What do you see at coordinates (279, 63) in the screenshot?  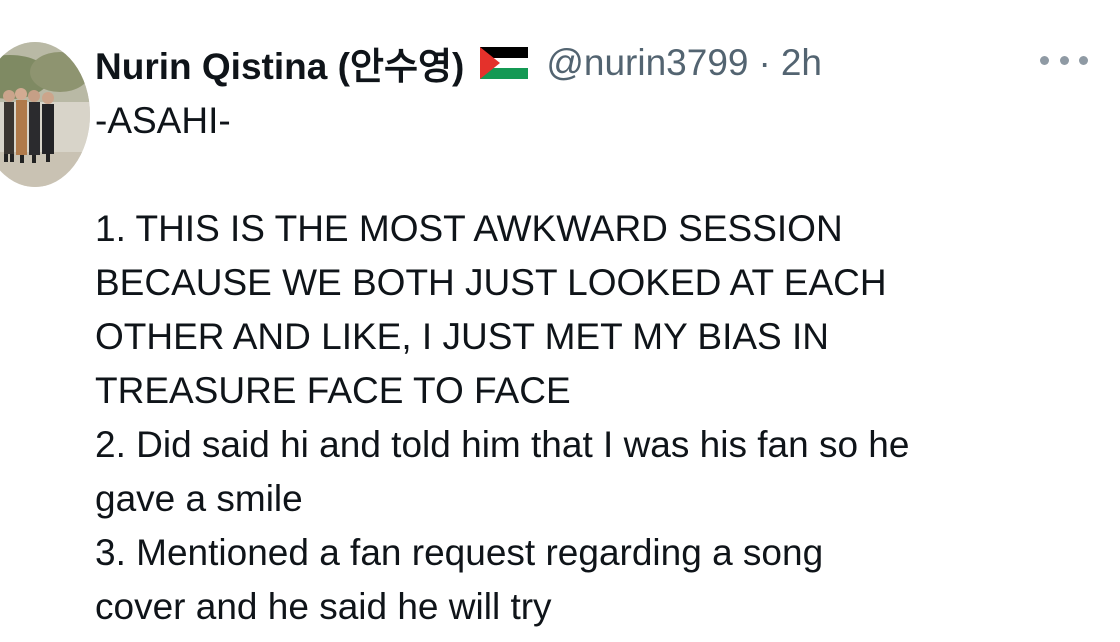 I see `author-name: Nurin Qistina (안수영)` at bounding box center [279, 63].